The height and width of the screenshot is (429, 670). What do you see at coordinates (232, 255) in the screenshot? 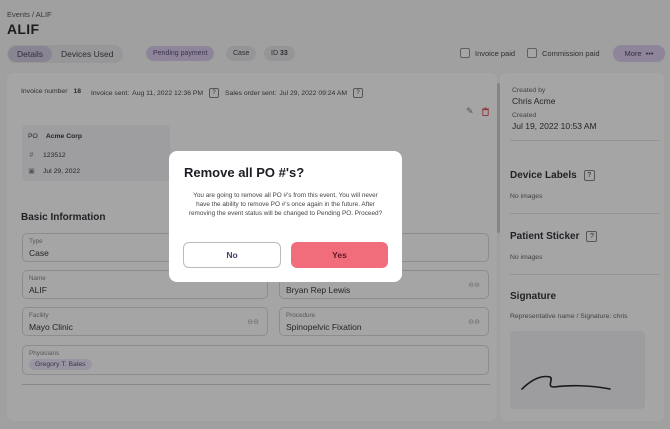
I see `no-button: No` at bounding box center [232, 255].